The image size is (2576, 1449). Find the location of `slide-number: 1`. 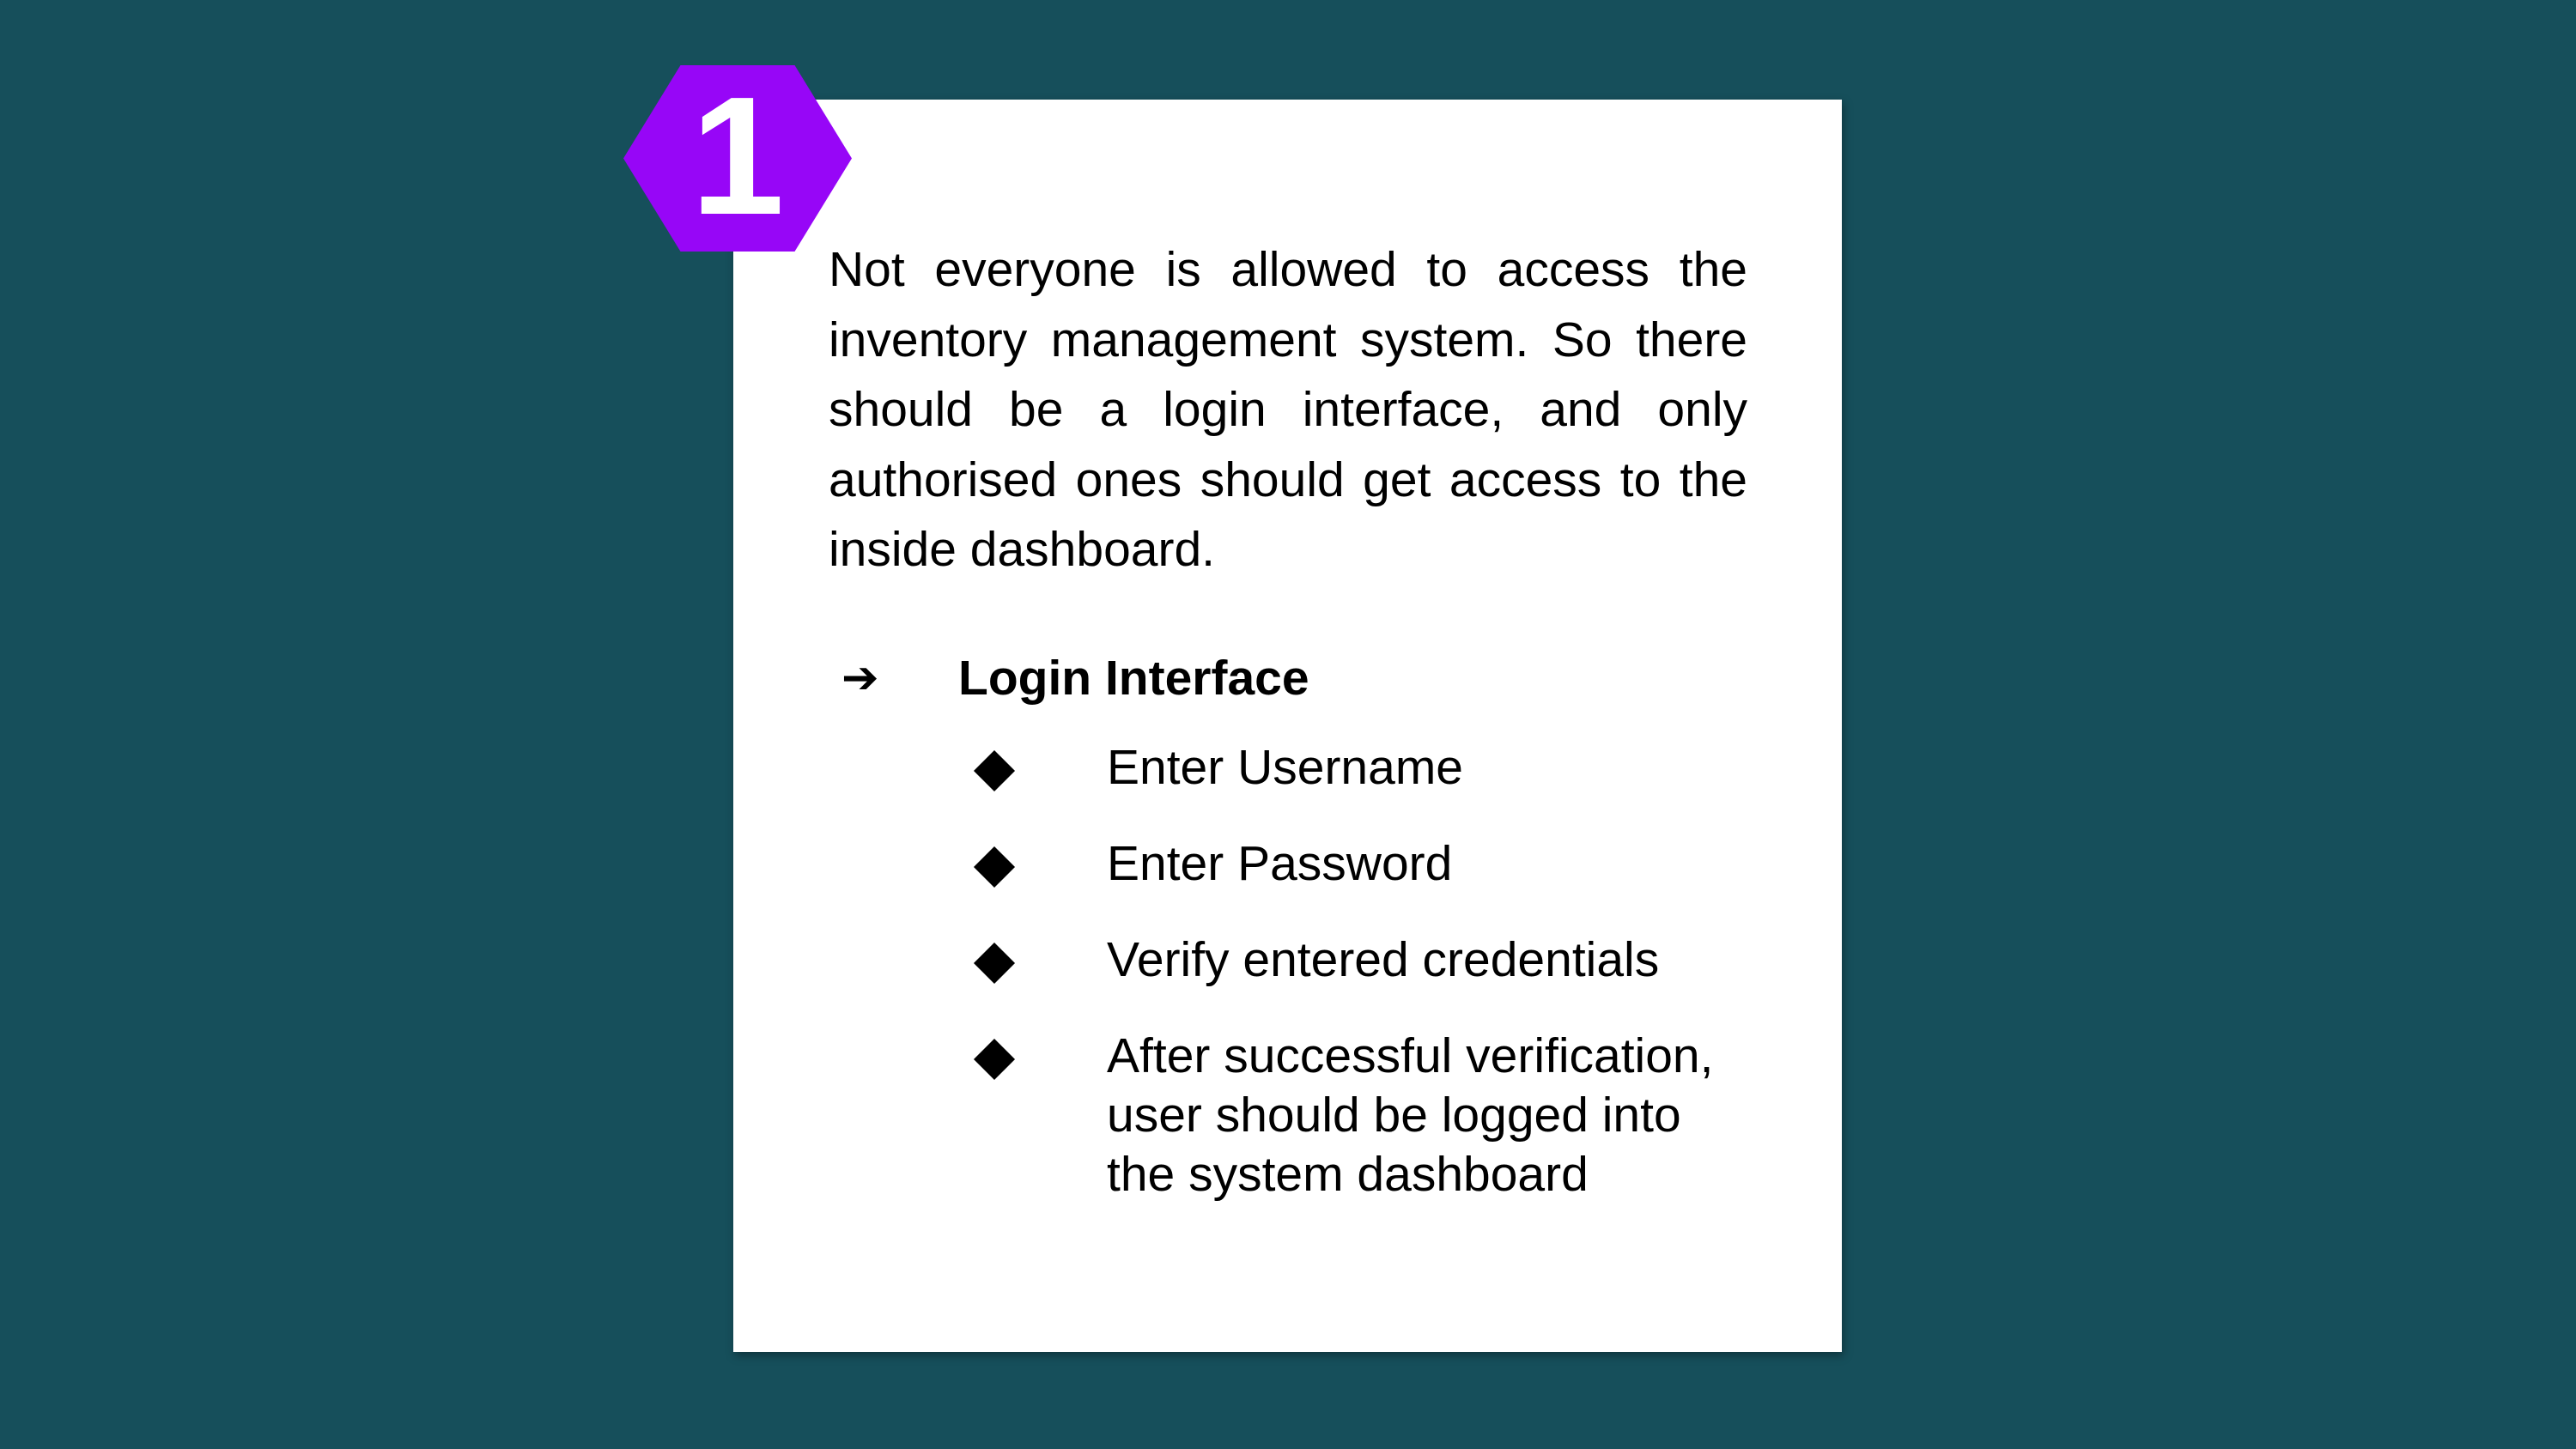

slide-number: 1 is located at coordinates (737, 155).